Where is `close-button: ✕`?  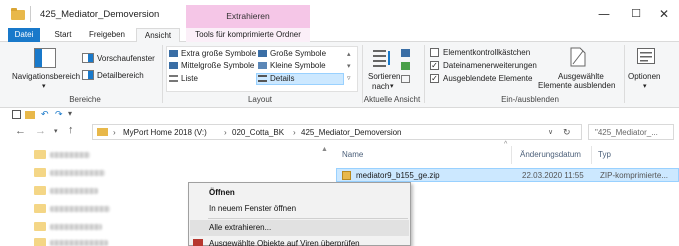
close-button: ✕ is located at coordinates (664, 14).